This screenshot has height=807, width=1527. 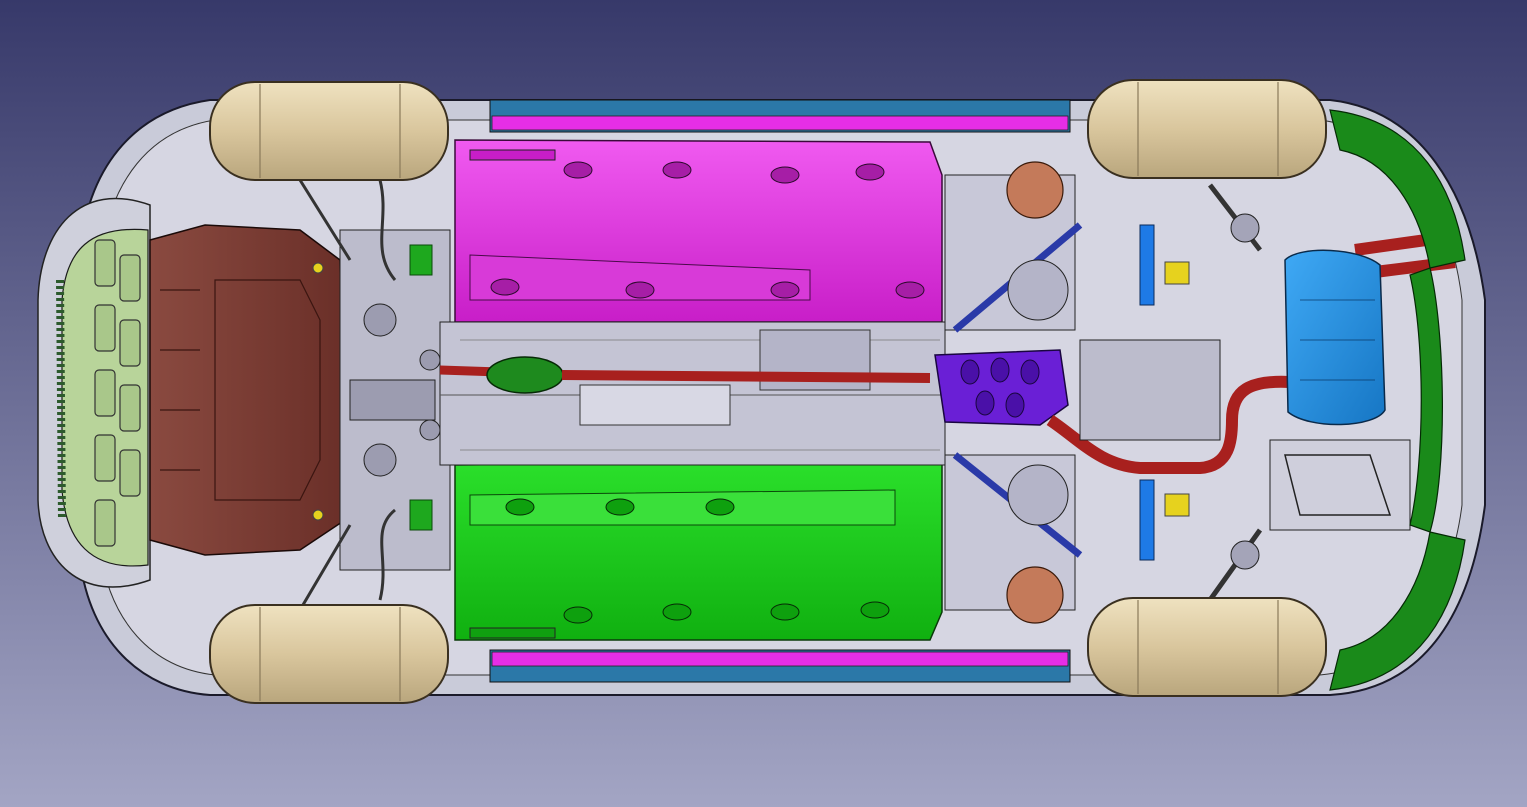 What do you see at coordinates (329, 131) in the screenshot?
I see `tire-front-left` at bounding box center [329, 131].